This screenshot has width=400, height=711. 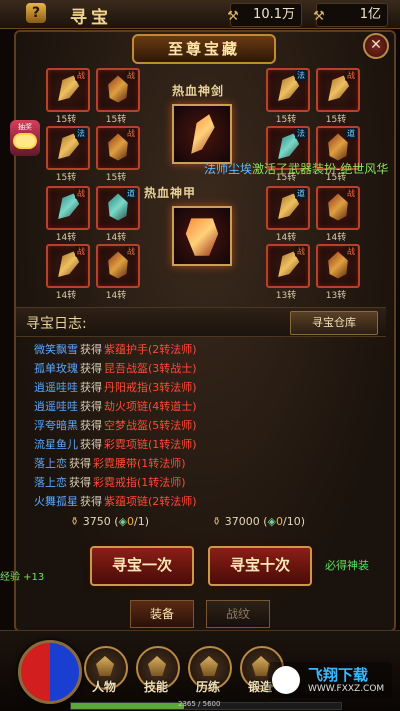 What do you see at coordinates (199, 444) in the screenshot?
I see `log-row: 流星鱼儿 获得 彩霓项链(1转法师)` at bounding box center [199, 444].